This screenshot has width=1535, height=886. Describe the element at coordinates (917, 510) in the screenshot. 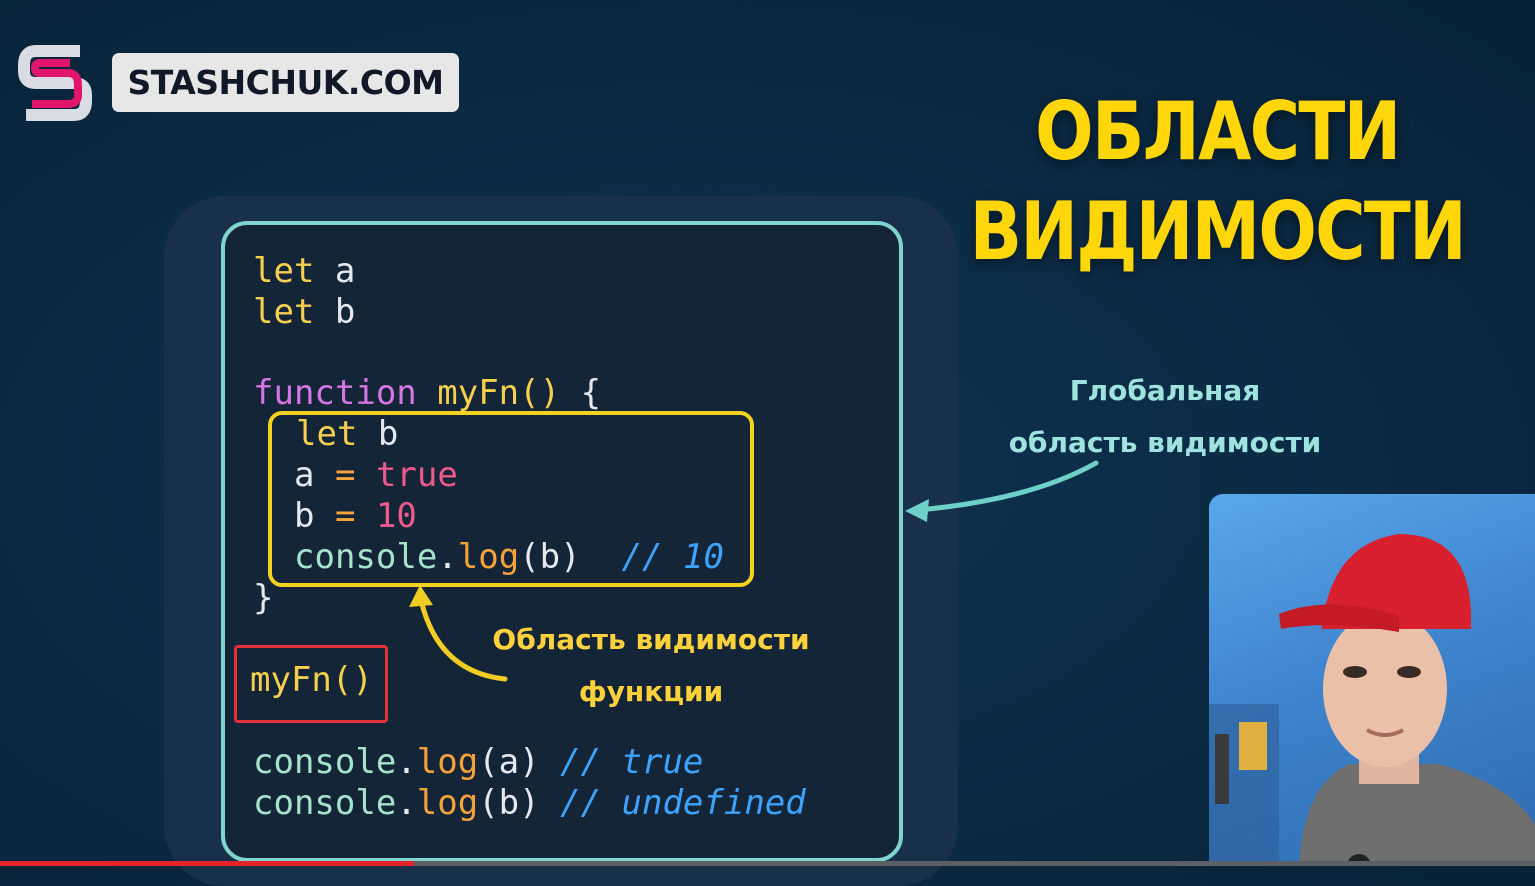

I see `global-arrowhead-icon` at that location.